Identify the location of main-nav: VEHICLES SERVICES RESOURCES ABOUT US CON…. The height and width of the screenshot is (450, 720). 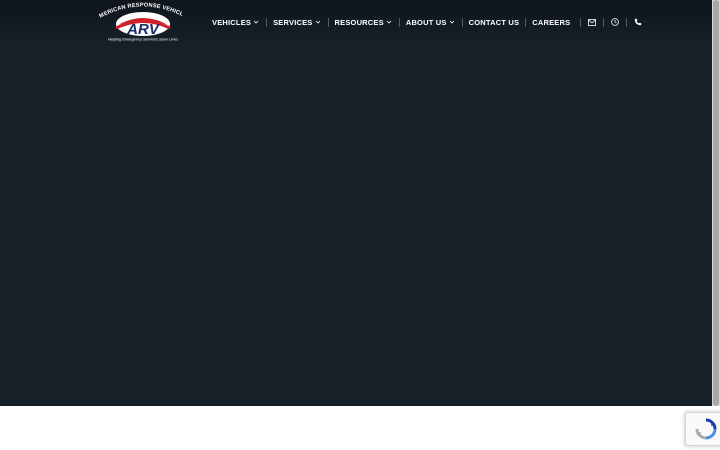
(427, 22).